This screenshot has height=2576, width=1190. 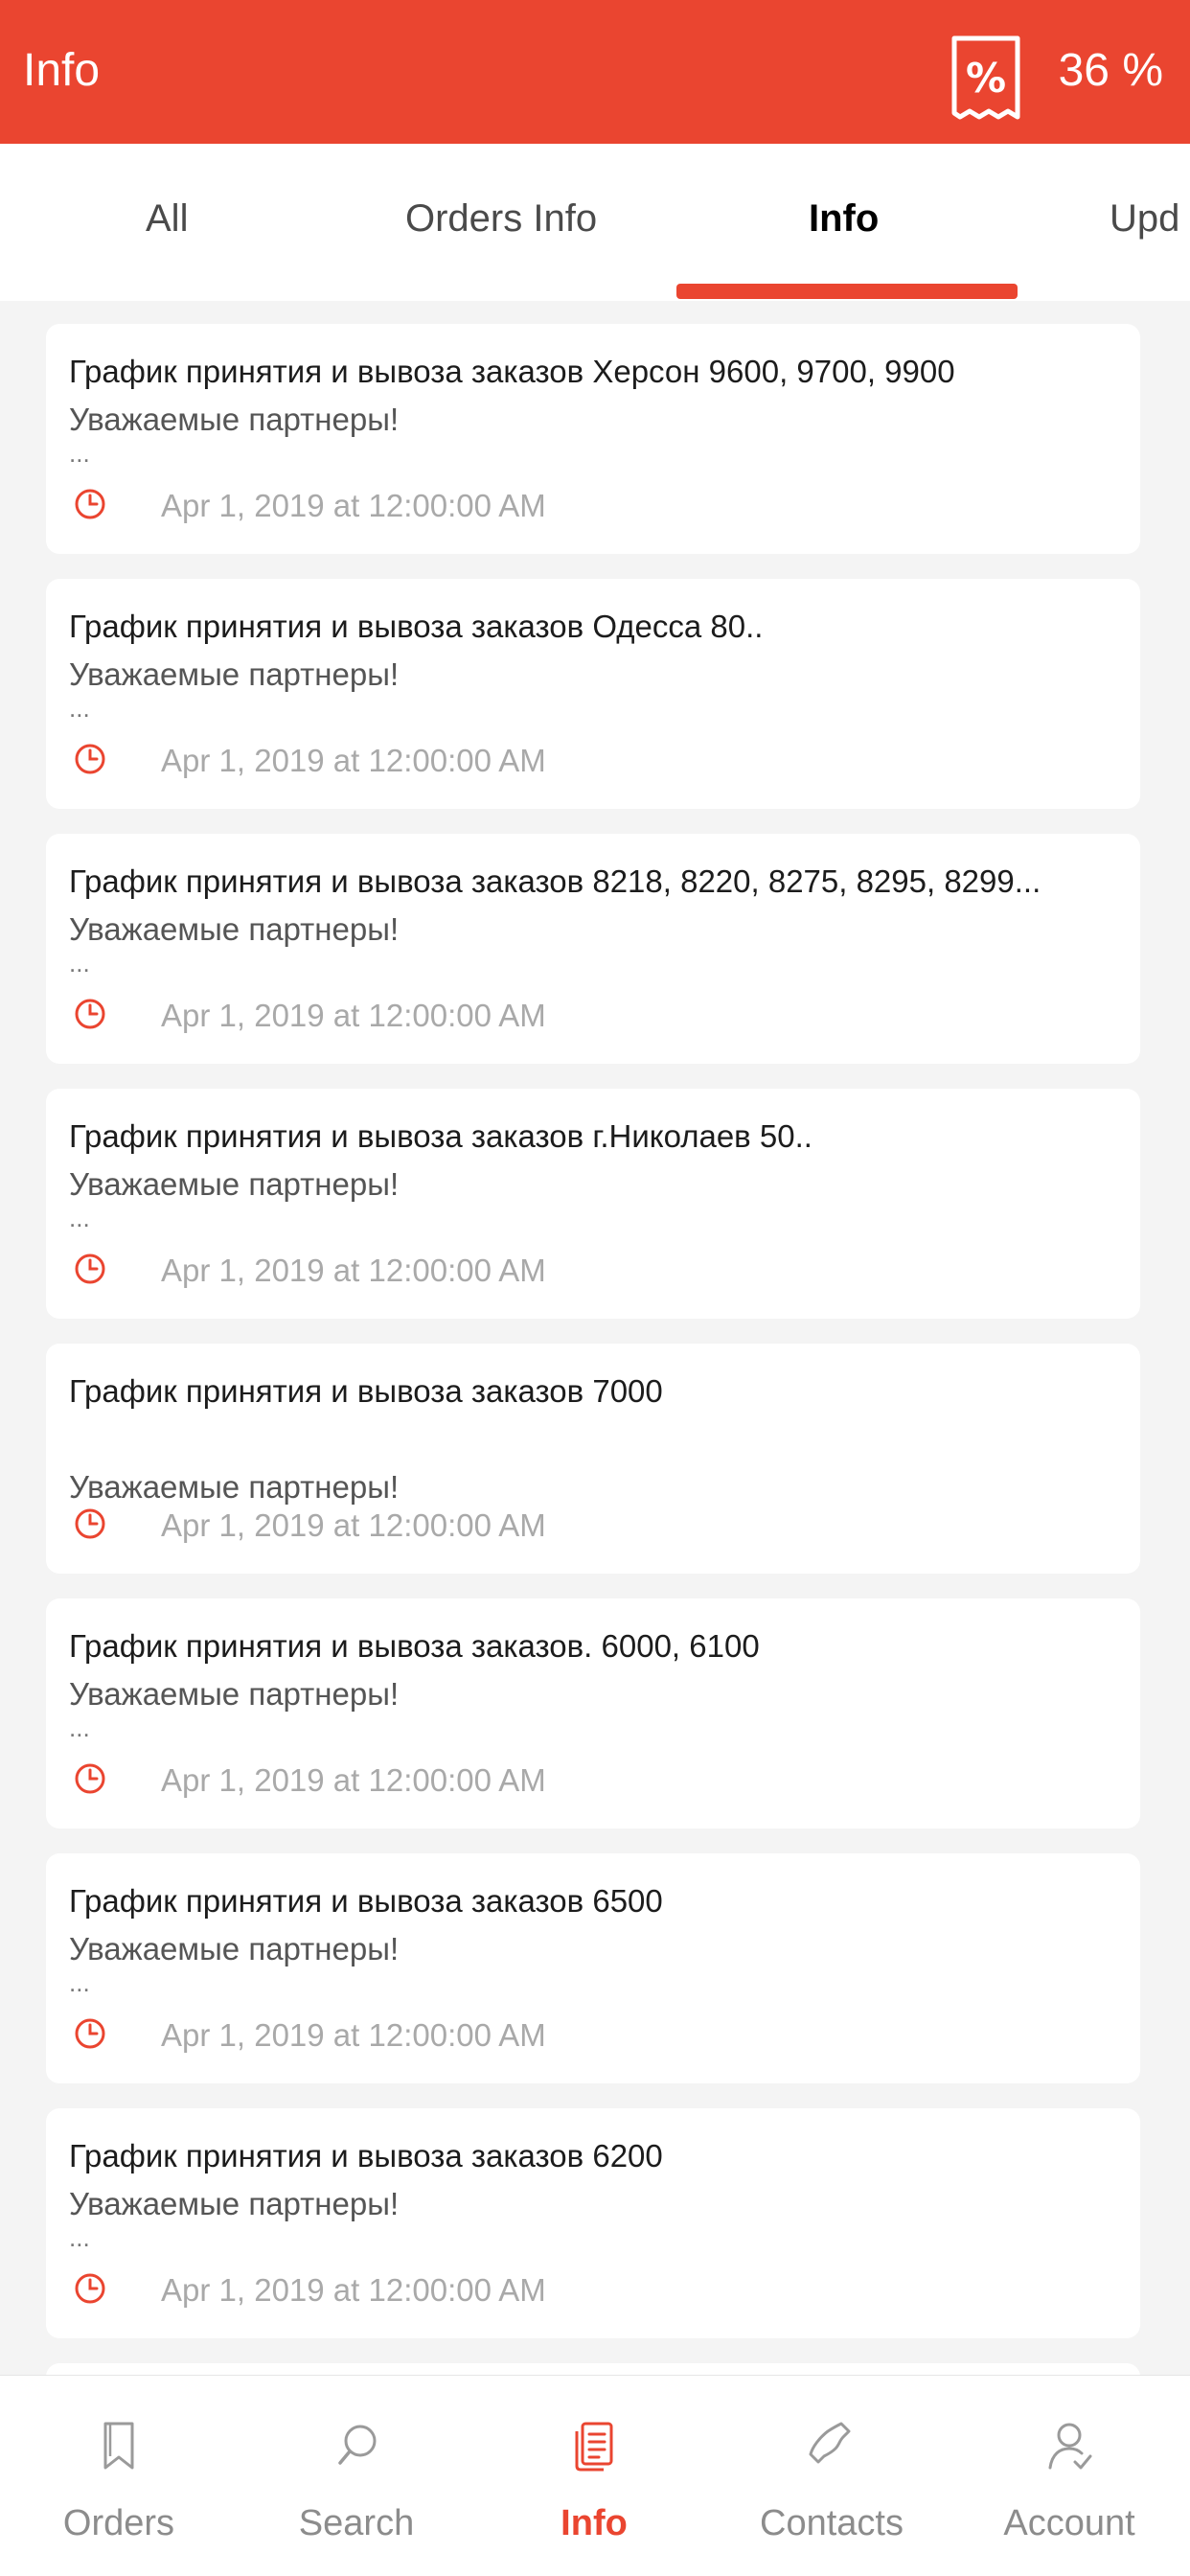 What do you see at coordinates (119, 2476) in the screenshot?
I see `nav-orders: Orders` at bounding box center [119, 2476].